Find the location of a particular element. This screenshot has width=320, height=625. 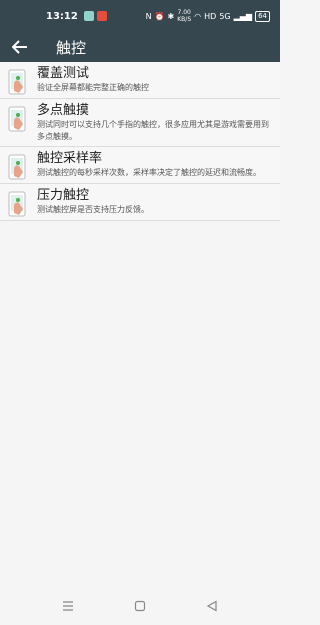

list-item-pressure-touch: 压力触控 测试触控屏是否支持压力反馈。 is located at coordinates (140, 202).